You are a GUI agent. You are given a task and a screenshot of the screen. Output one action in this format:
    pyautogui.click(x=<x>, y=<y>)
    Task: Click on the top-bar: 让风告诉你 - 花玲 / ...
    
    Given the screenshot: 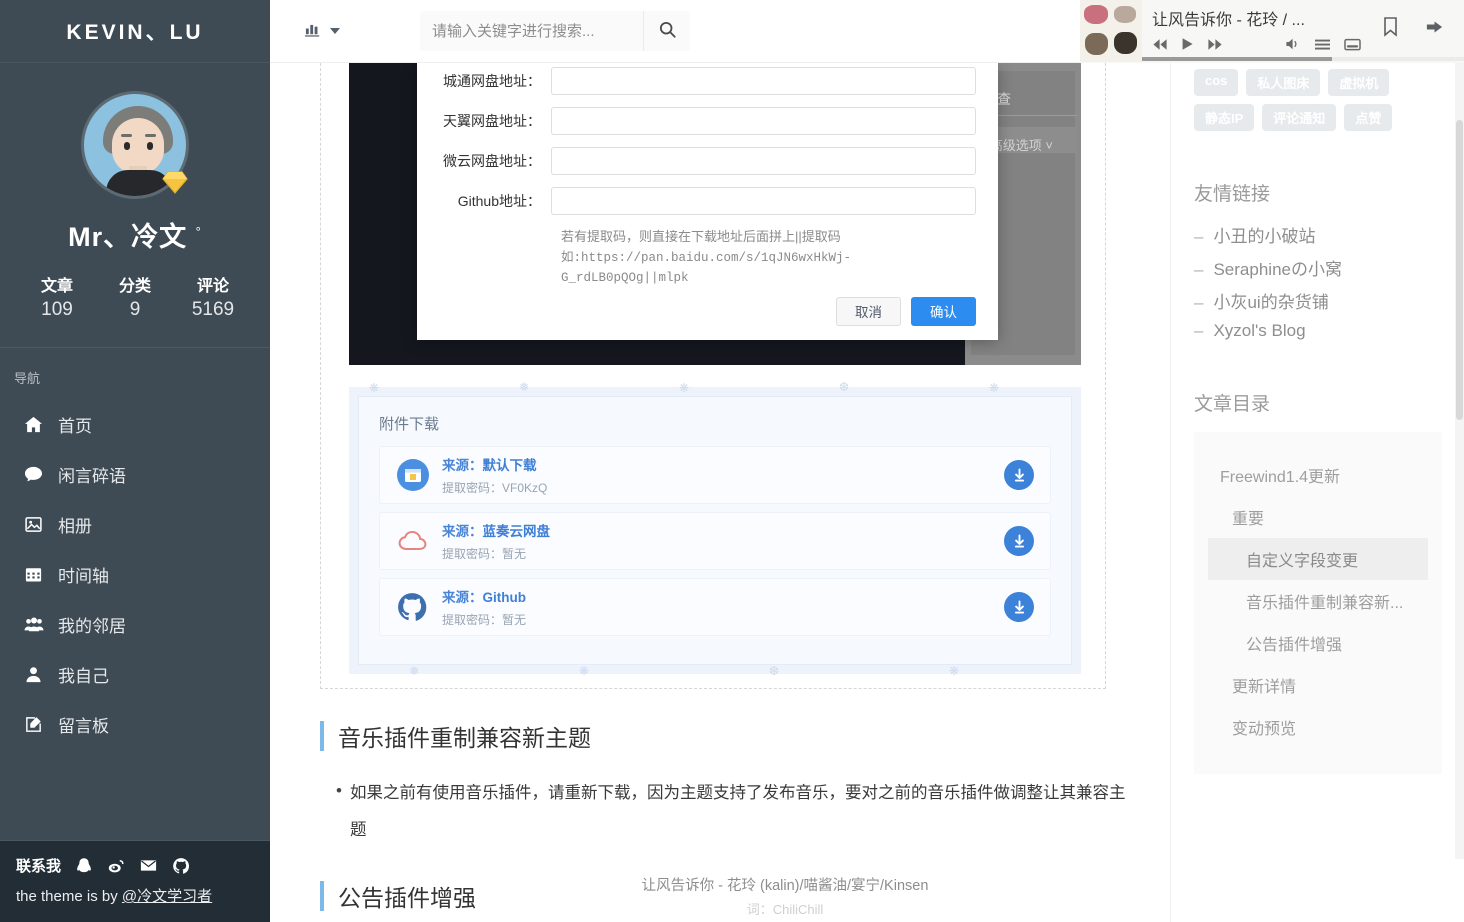 What is the action you would take?
    pyautogui.click(x=867, y=31)
    